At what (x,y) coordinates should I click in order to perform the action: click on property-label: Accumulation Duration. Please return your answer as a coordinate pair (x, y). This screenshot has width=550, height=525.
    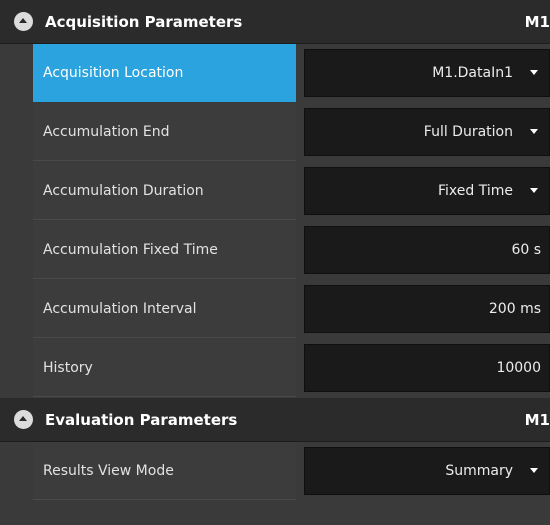
    Looking at the image, I should click on (164, 191).